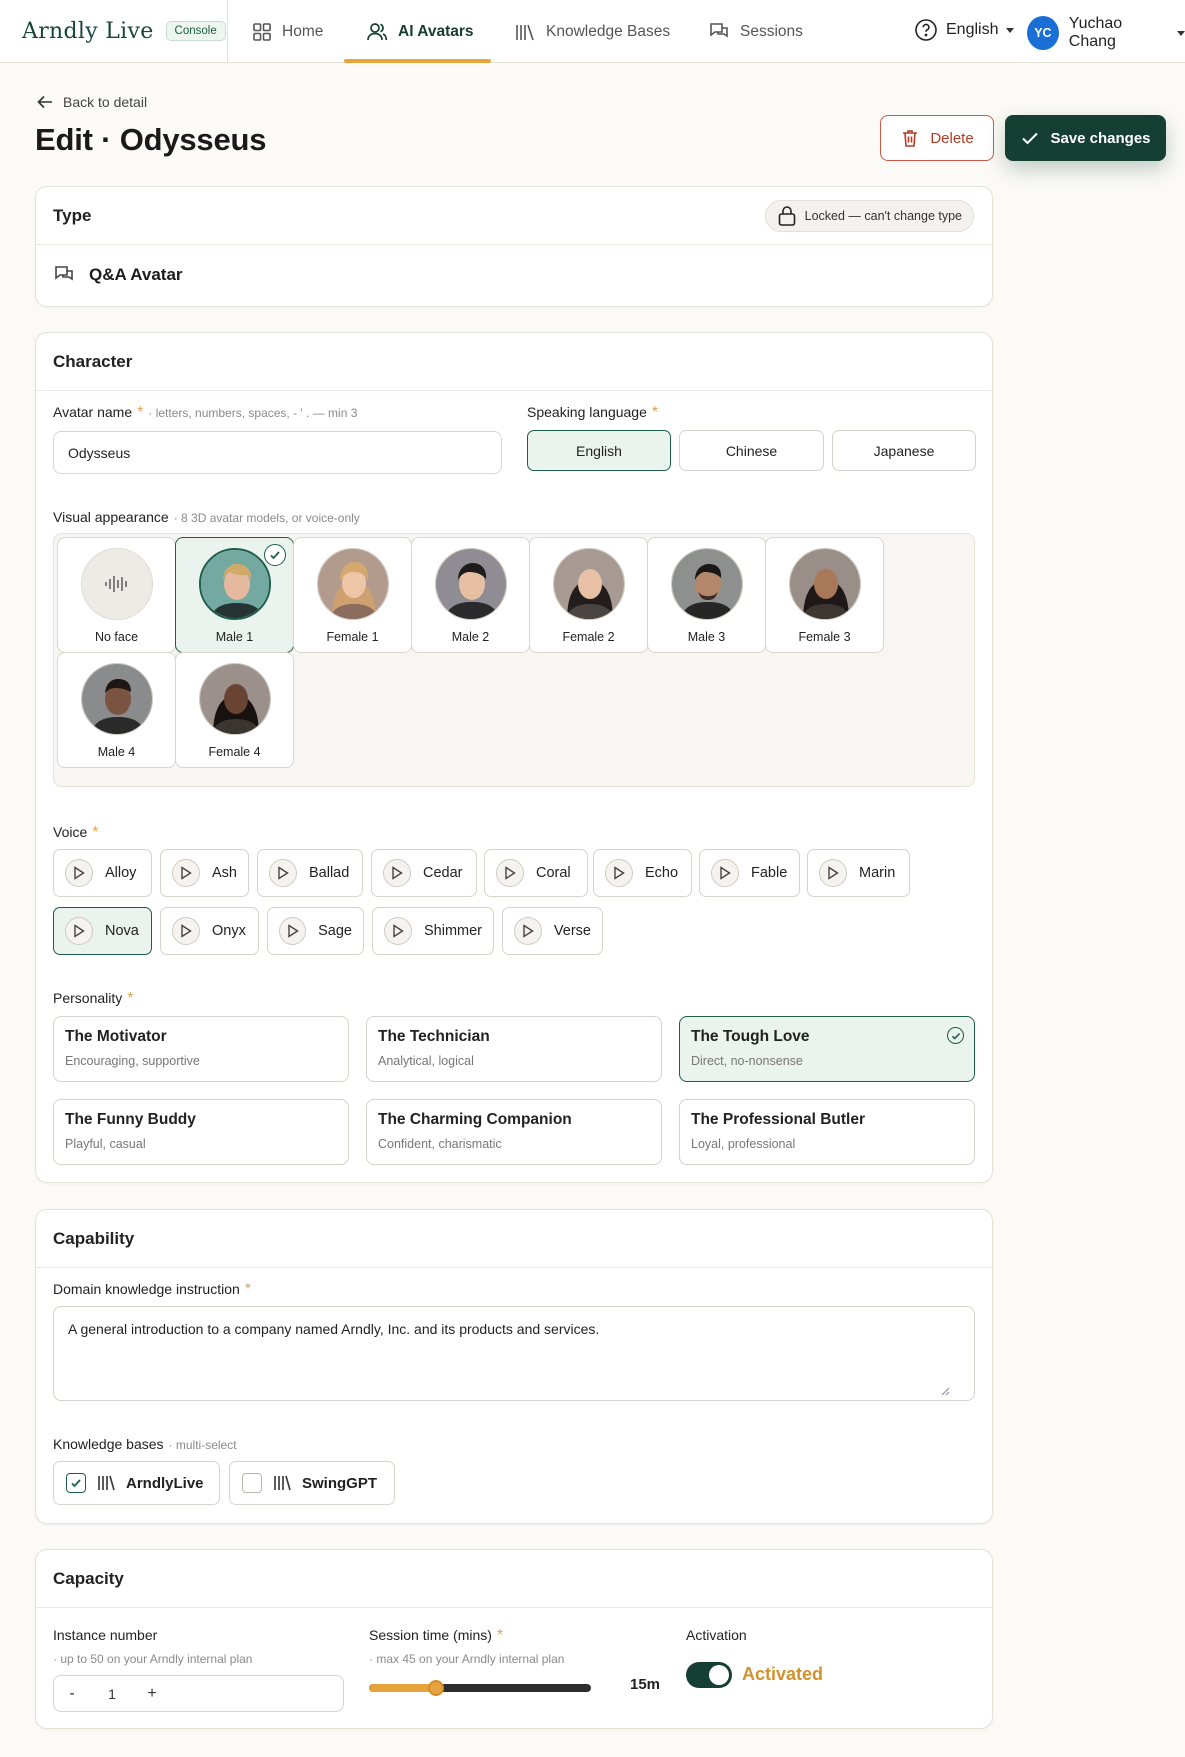  I want to click on nav-knowledge-bases: Knowledge Bases, so click(592, 31).